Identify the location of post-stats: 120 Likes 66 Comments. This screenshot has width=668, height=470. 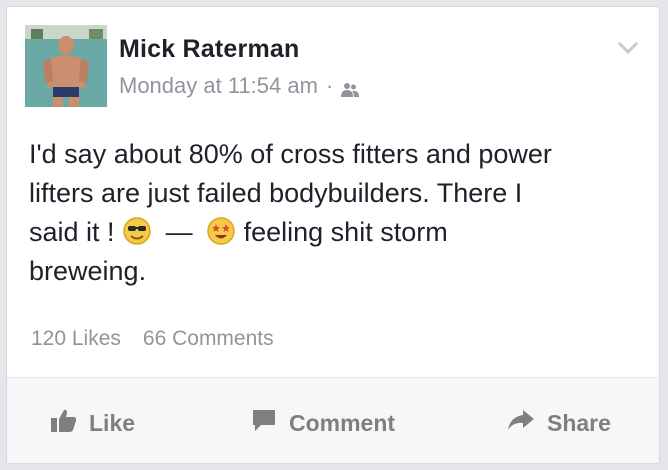
(152, 339).